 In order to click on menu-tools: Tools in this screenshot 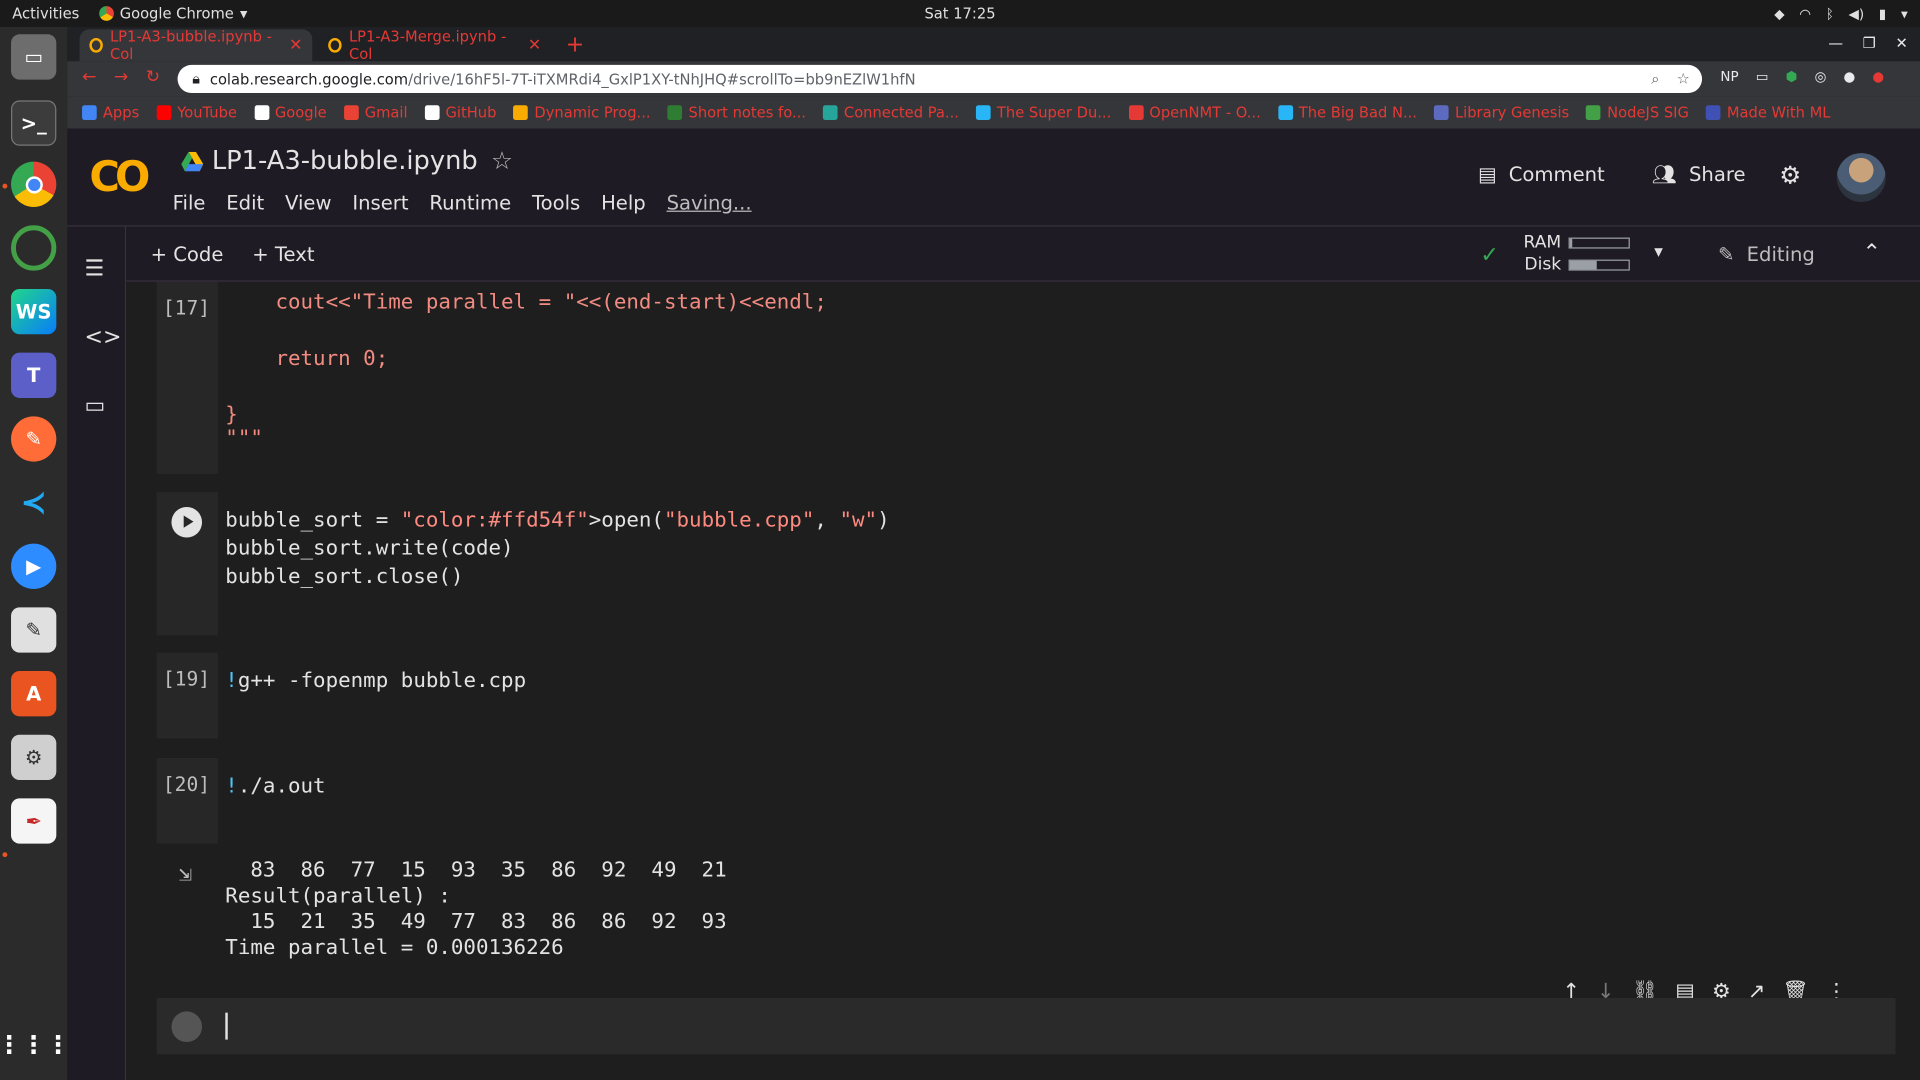, I will do `click(556, 202)`.